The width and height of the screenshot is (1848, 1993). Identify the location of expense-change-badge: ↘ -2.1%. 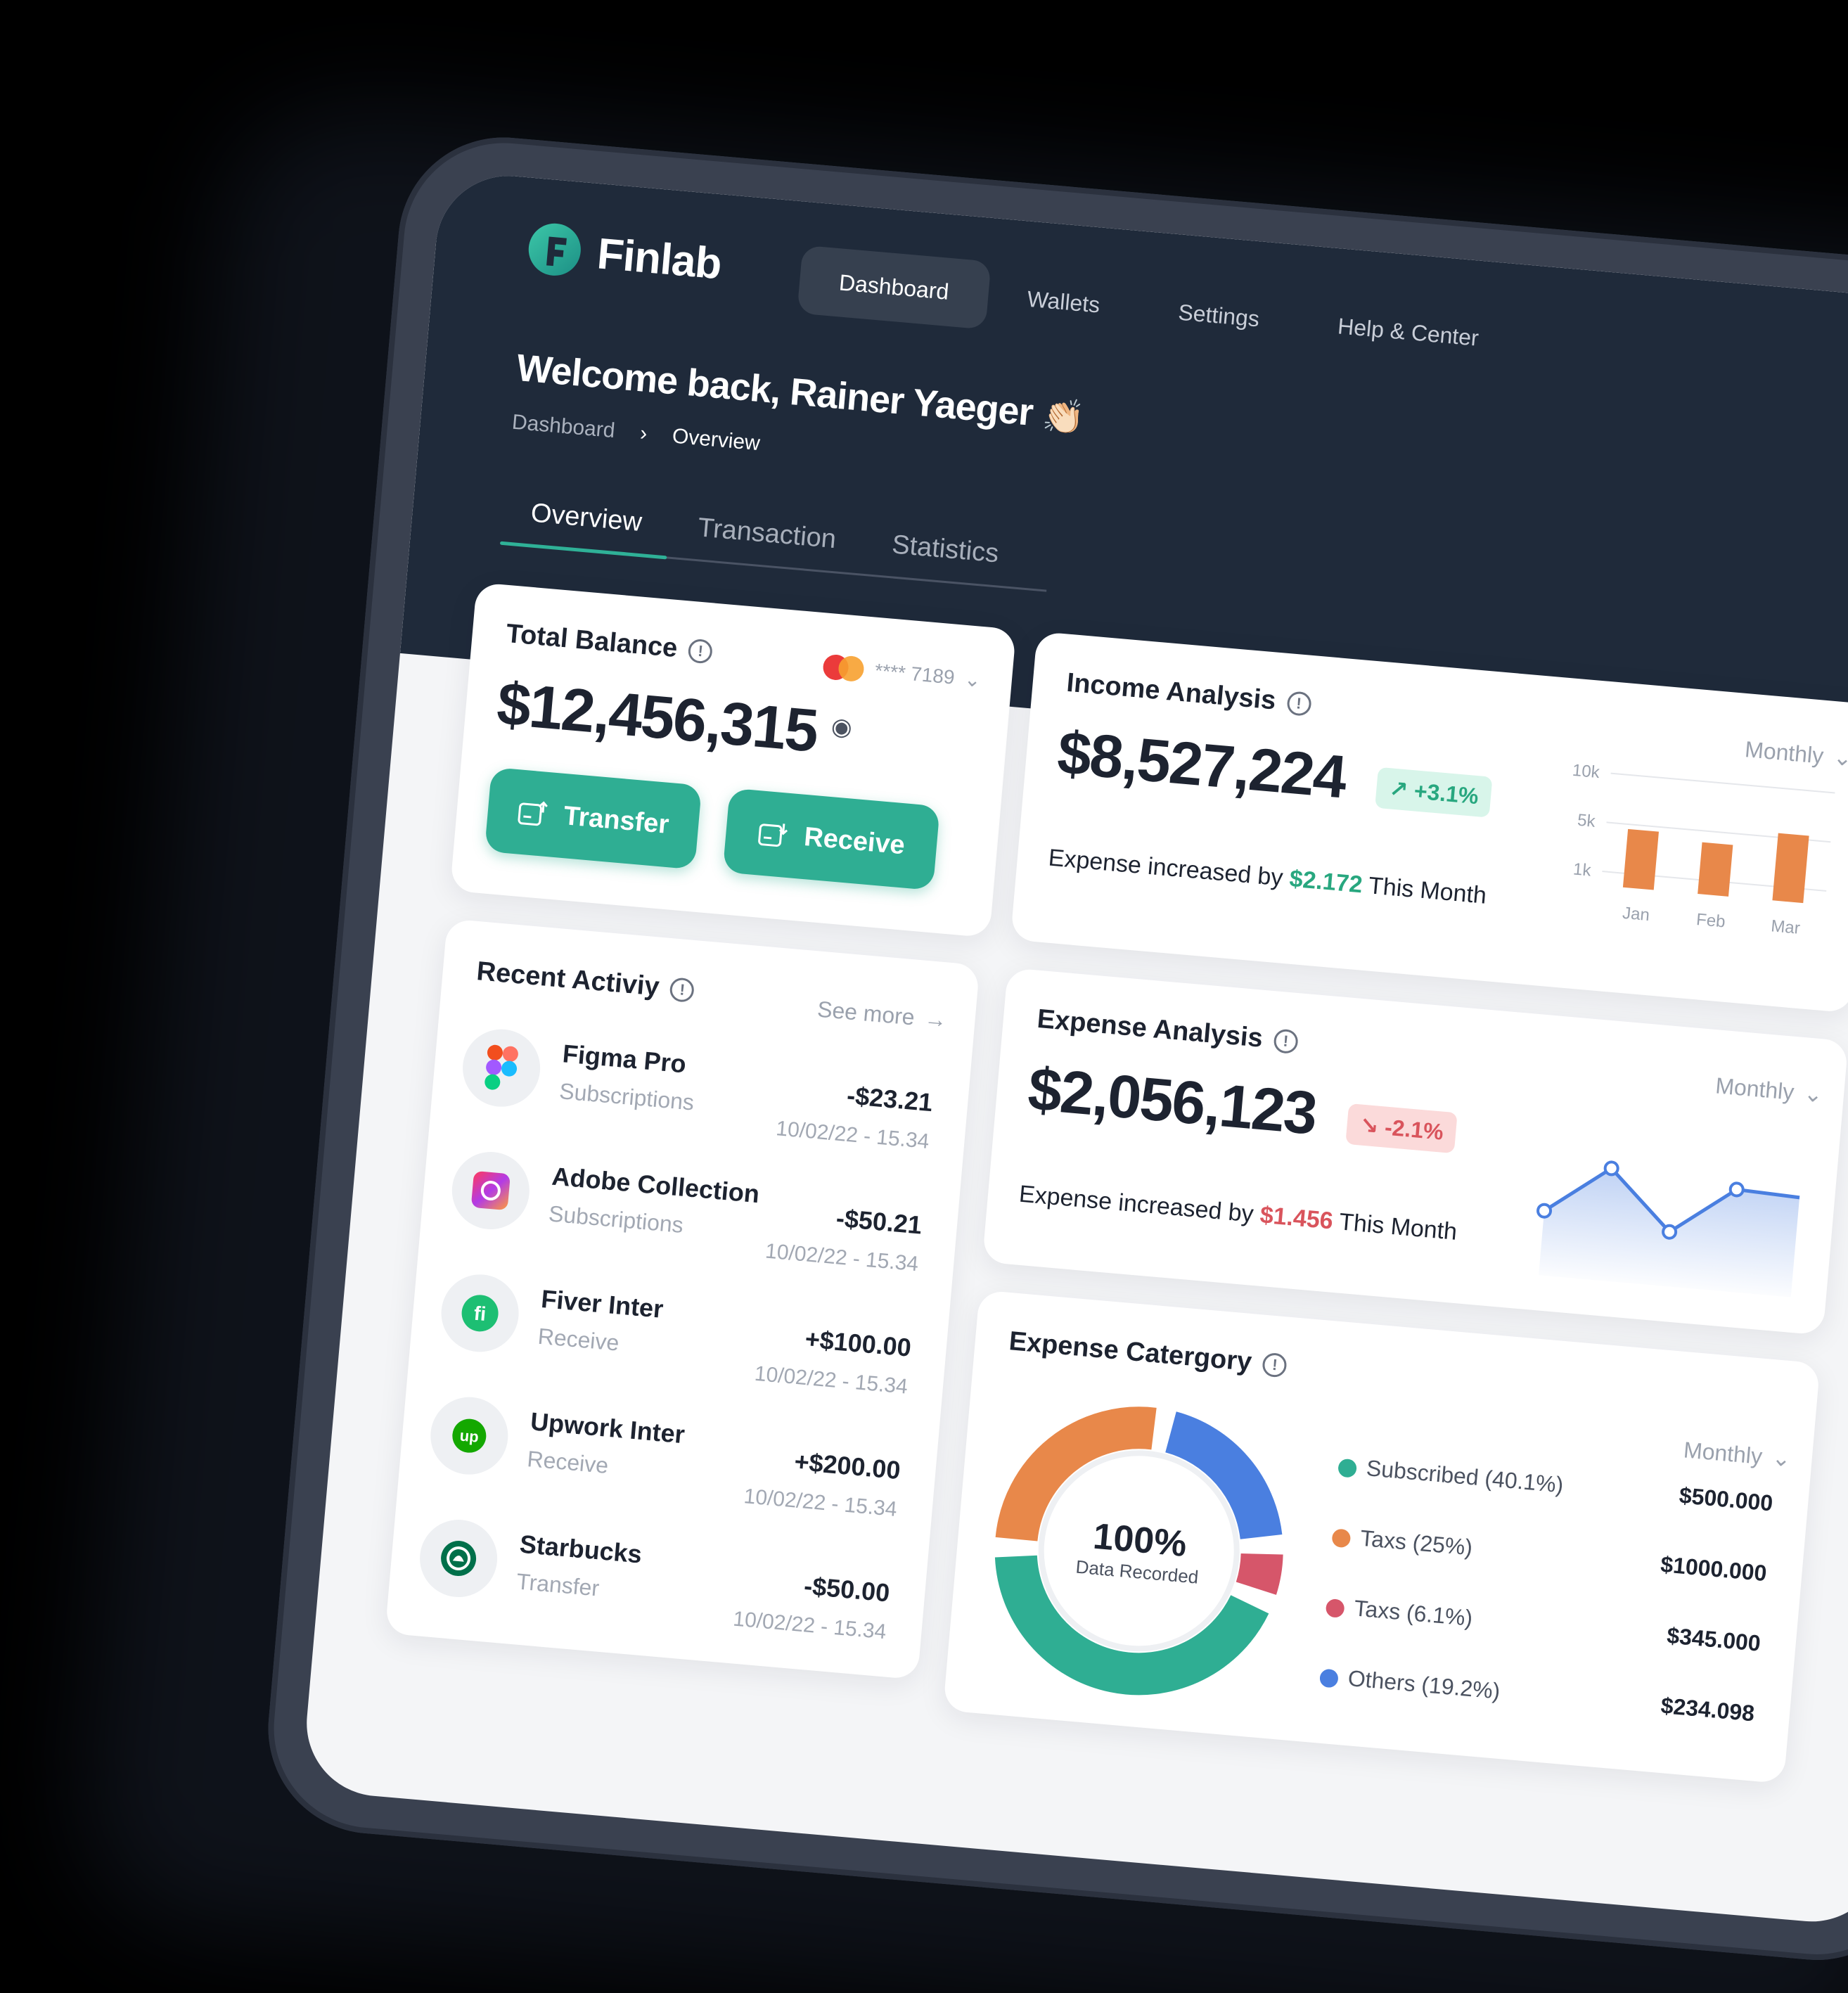
(1401, 1128).